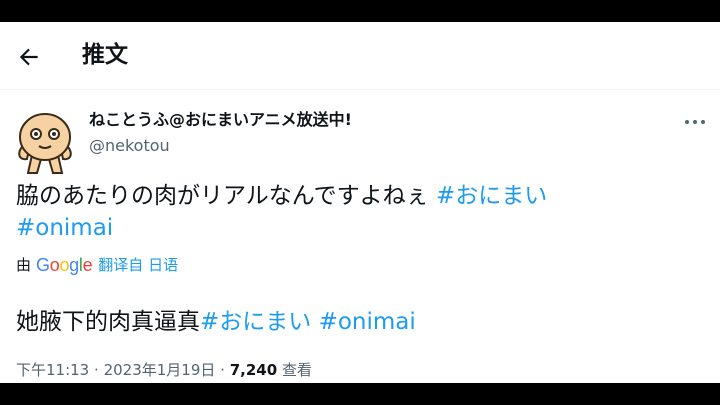 The height and width of the screenshot is (405, 720). I want to click on header-divider, so click(360, 89).